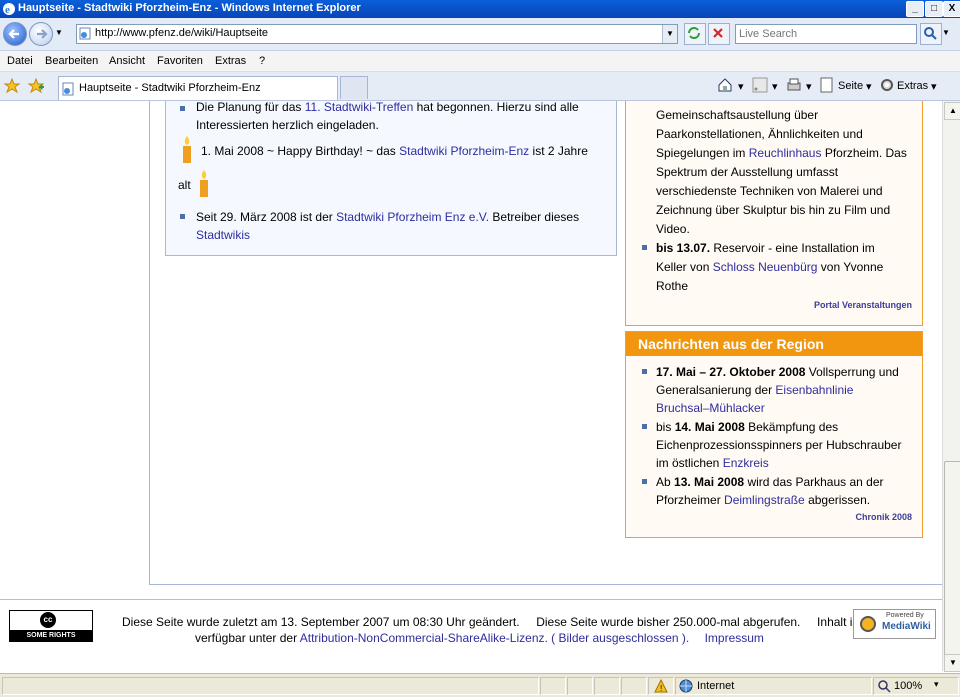 This screenshot has height=697, width=960. What do you see at coordinates (51, 630) in the screenshot?
I see `creative-commons-badge: cc SOME RIGHTS RESERVED` at bounding box center [51, 630].